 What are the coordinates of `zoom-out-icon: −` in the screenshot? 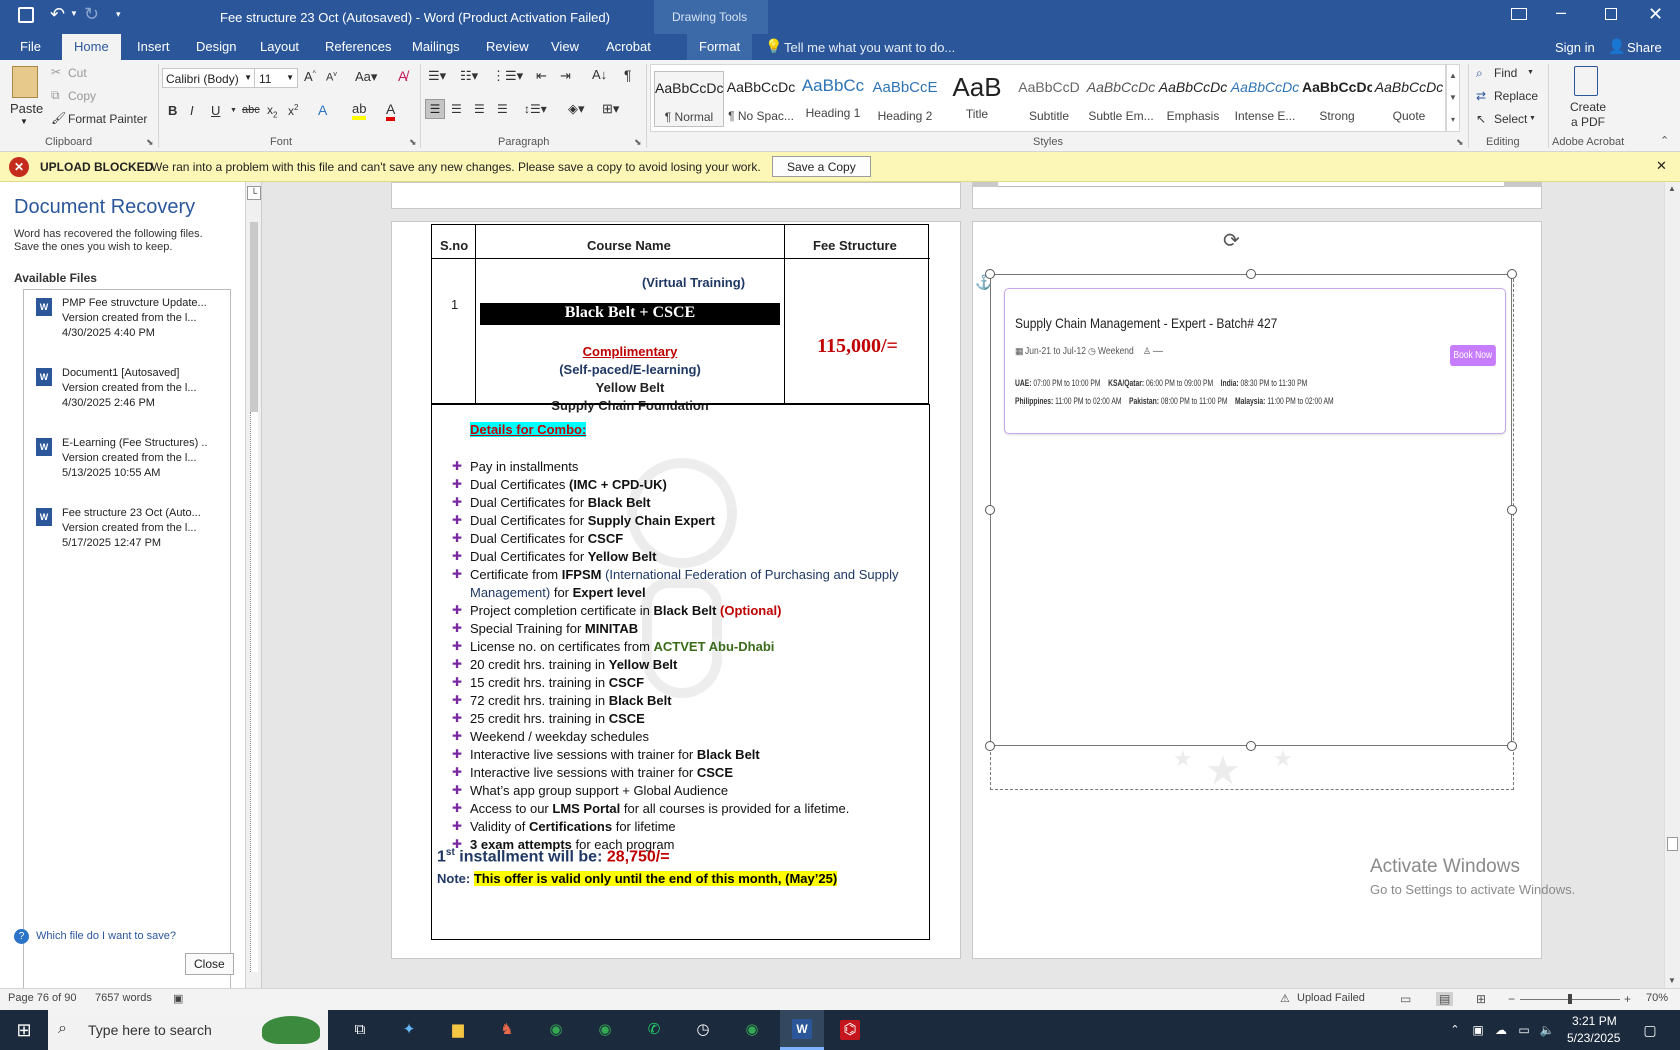 It's located at (1511, 999).